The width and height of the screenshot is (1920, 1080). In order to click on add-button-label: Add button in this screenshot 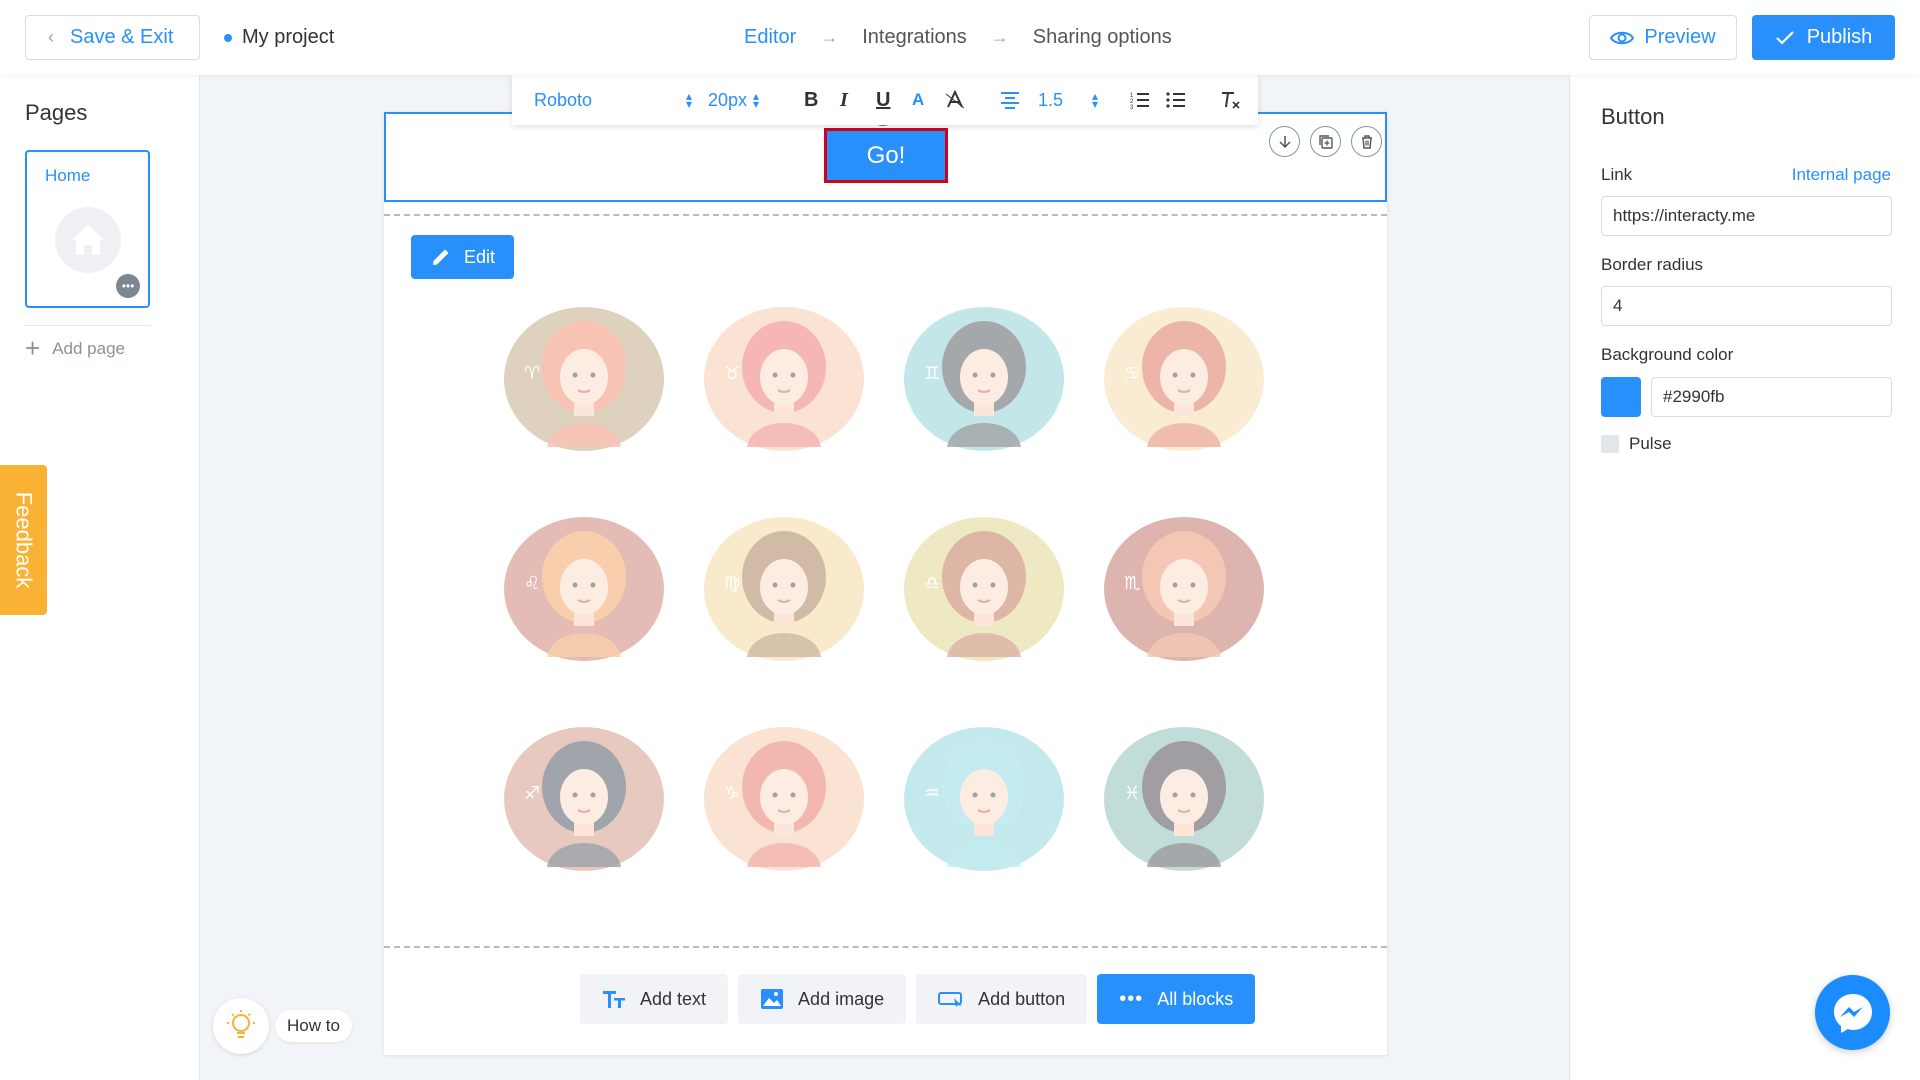, I will do `click(1022, 998)`.